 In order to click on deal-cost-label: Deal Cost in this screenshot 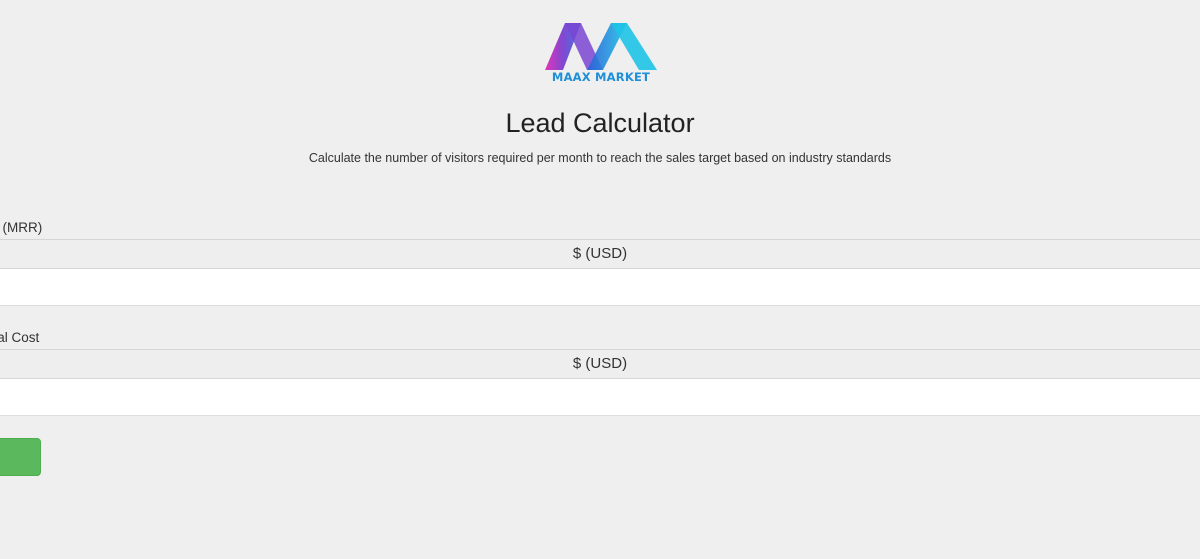, I will do `click(20, 337)`.